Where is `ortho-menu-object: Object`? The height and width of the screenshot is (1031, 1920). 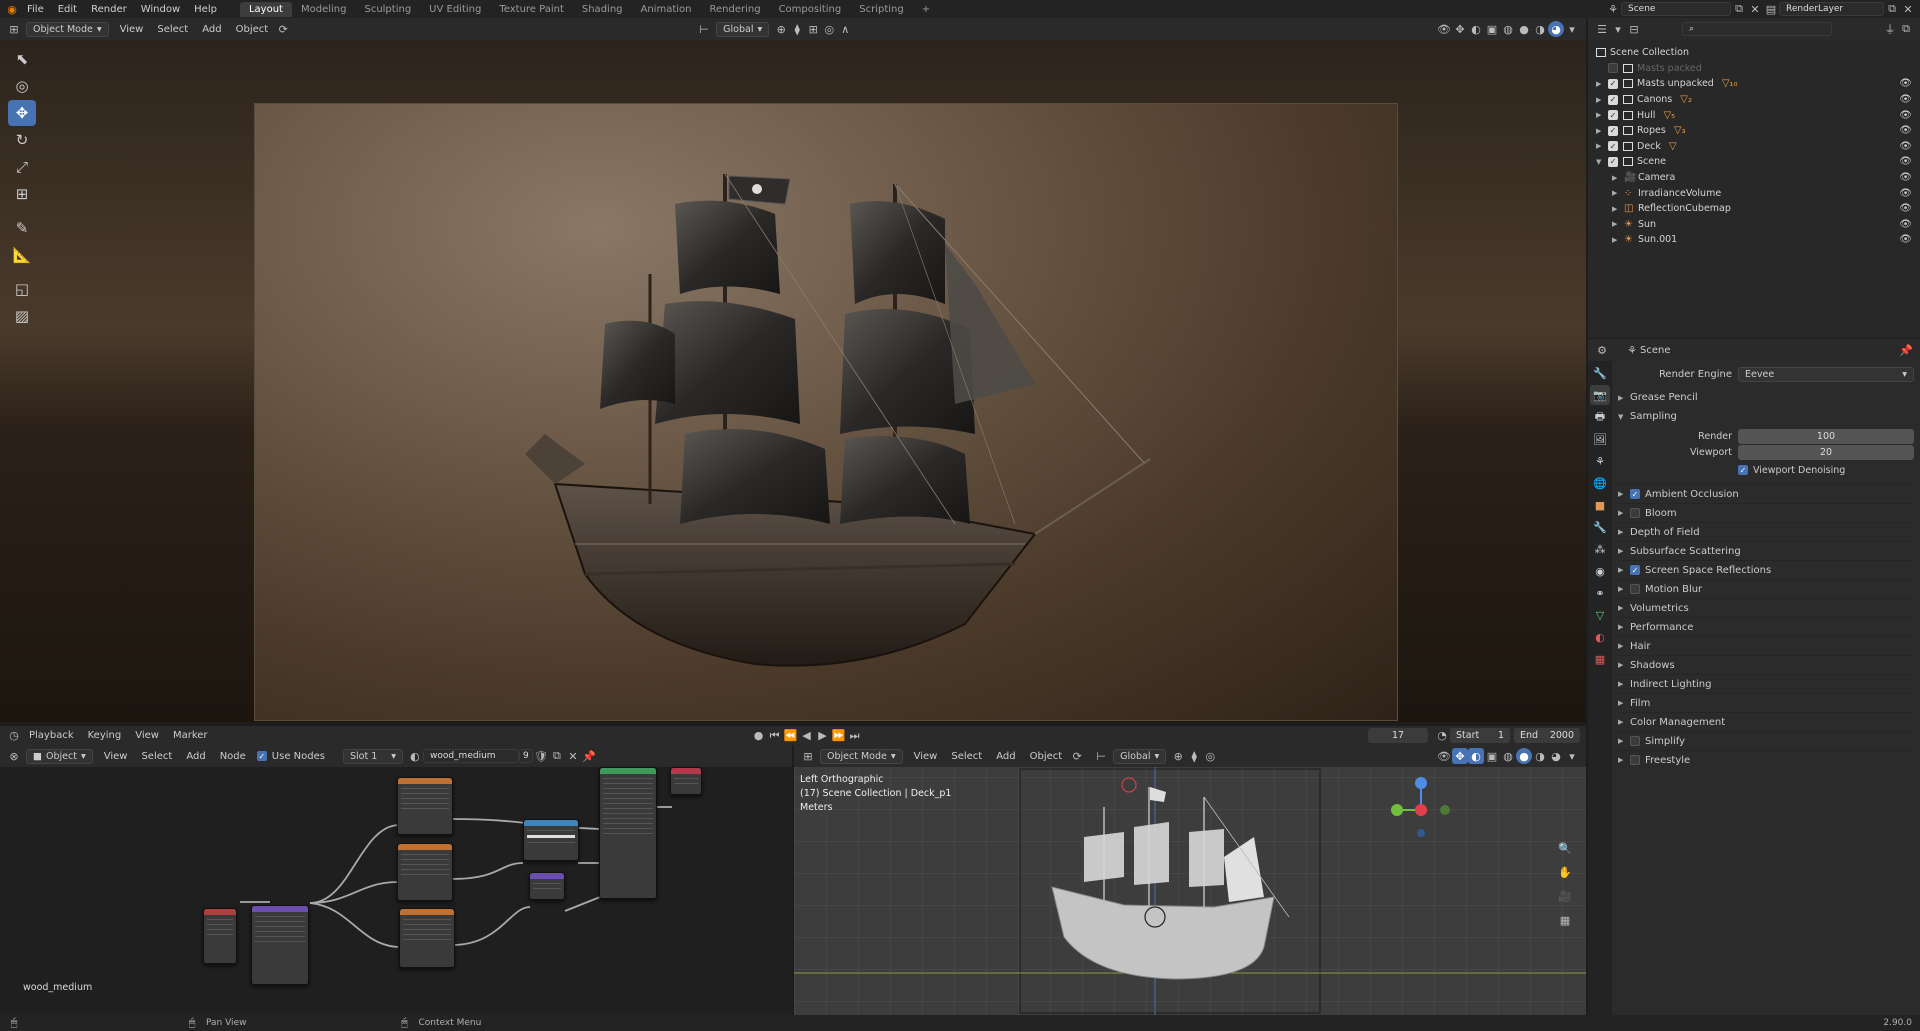 ortho-menu-object: Object is located at coordinates (1046, 756).